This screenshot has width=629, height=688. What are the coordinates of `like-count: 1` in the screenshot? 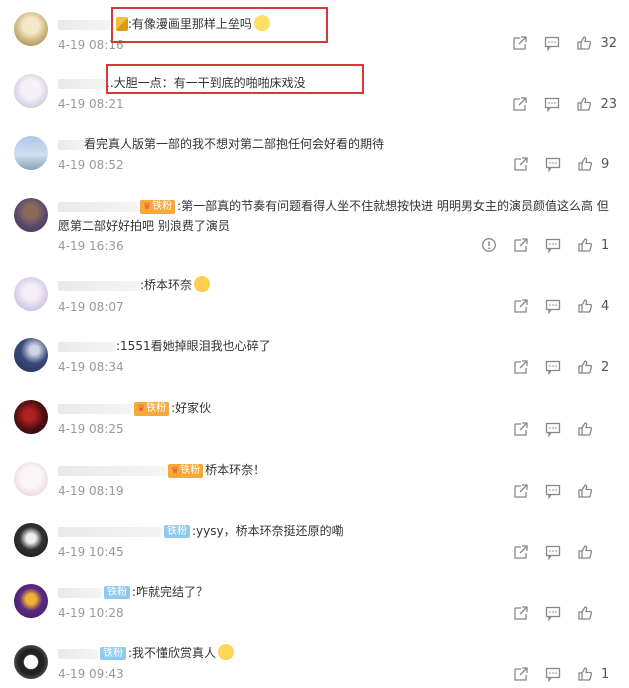 It's located at (605, 245).